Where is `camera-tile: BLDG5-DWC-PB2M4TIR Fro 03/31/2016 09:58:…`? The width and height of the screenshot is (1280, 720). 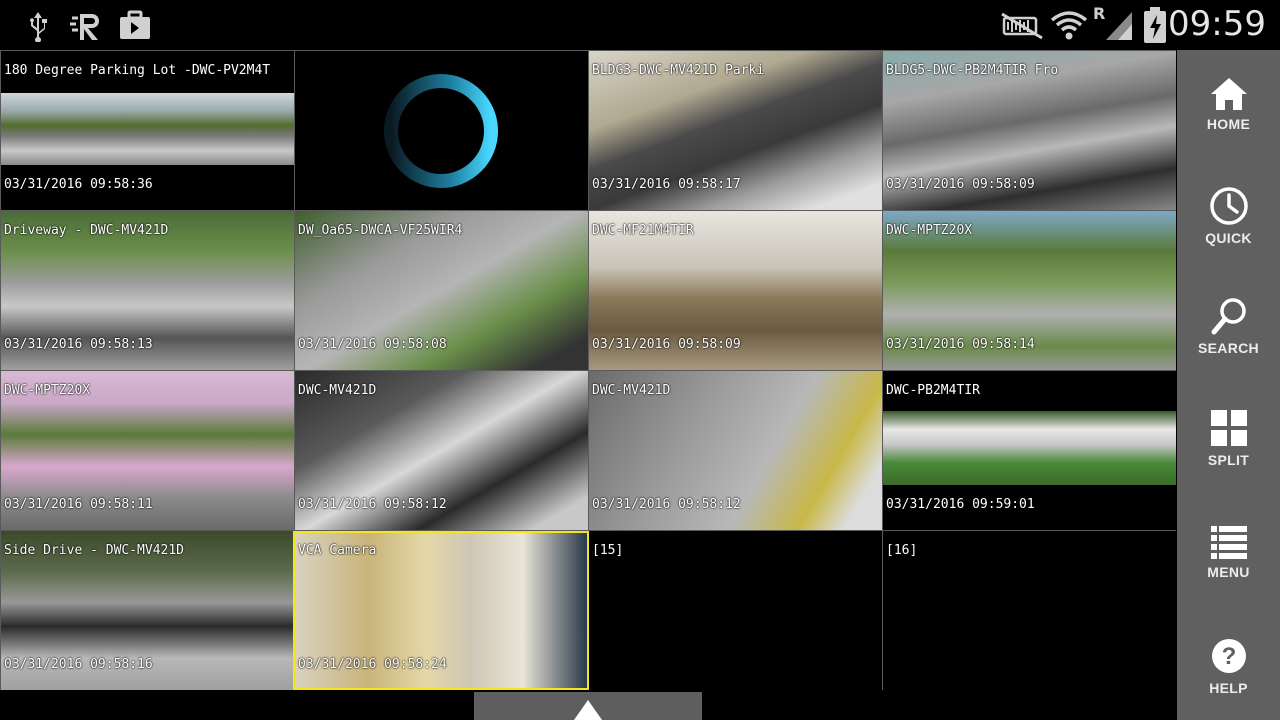
camera-tile: BLDG5-DWC-PB2M4TIR Fro 03/31/2016 09:58:… is located at coordinates (1029, 130).